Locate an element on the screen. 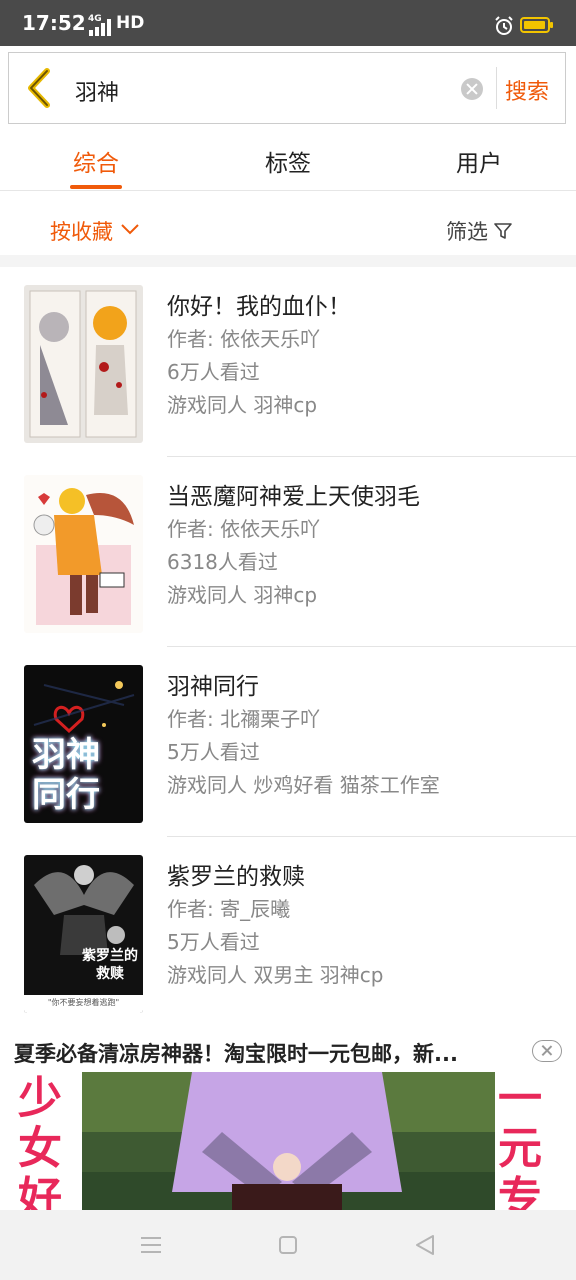 This screenshot has width=576, height=1280. ad-banner: 少女好 一元专 is located at coordinates (288, 1141).